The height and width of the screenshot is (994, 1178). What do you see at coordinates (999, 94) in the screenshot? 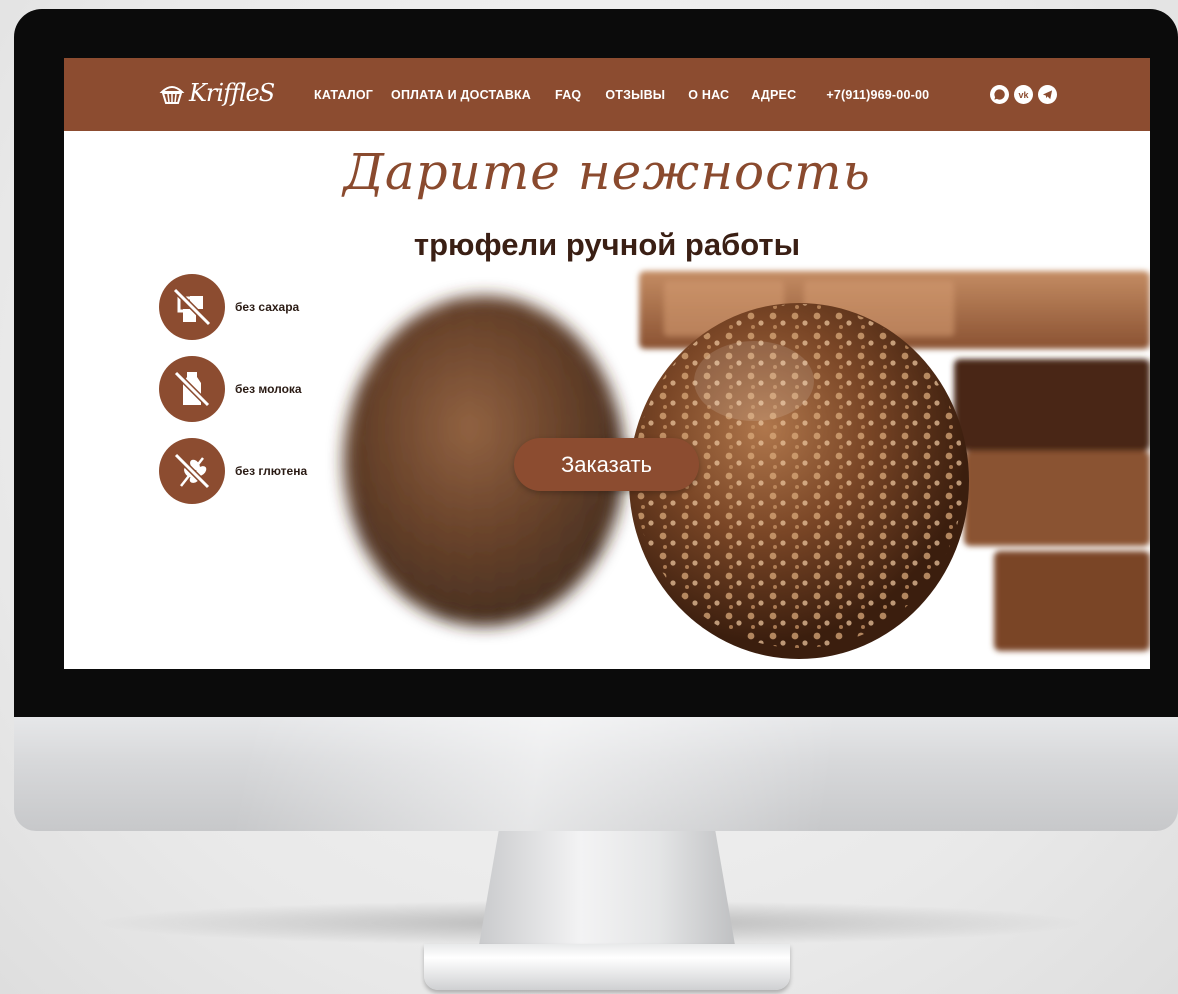
I see `whatsapp-icon` at bounding box center [999, 94].